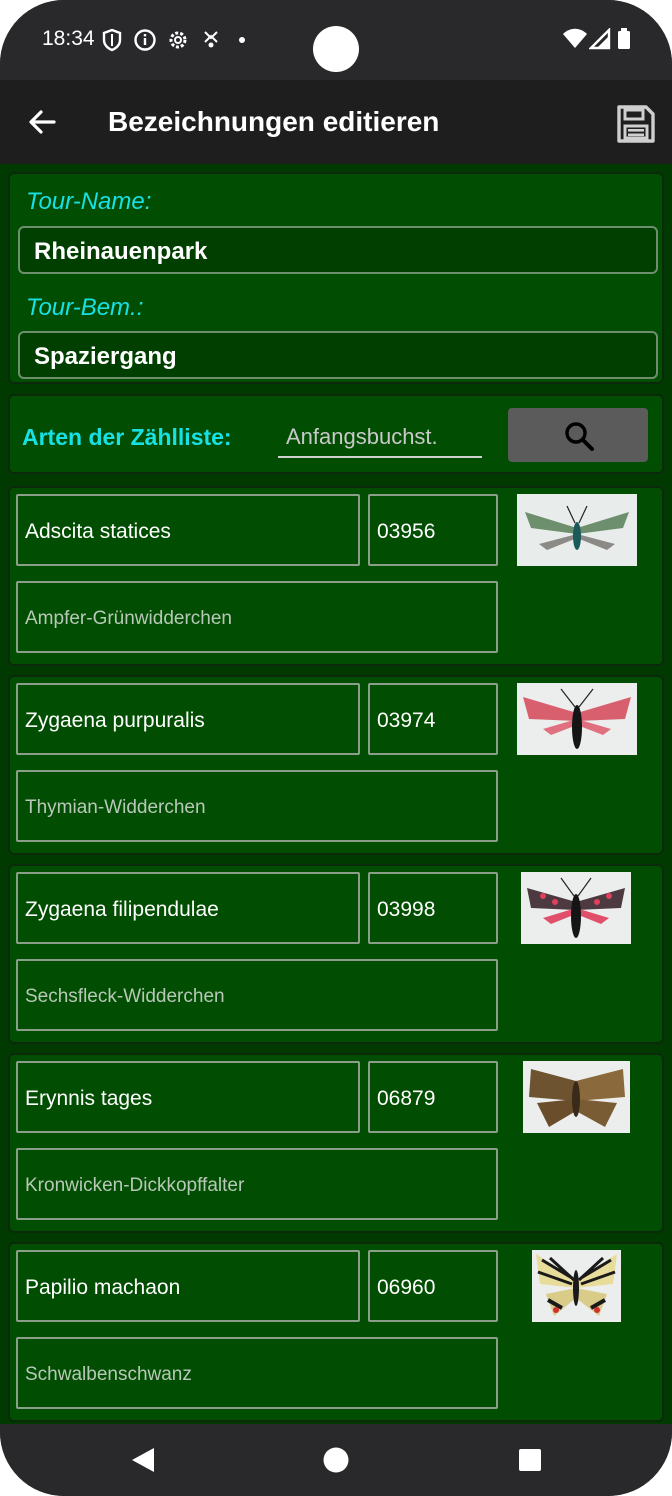 The image size is (672, 1496). What do you see at coordinates (624, 38) in the screenshot?
I see `battery-icon` at bounding box center [624, 38].